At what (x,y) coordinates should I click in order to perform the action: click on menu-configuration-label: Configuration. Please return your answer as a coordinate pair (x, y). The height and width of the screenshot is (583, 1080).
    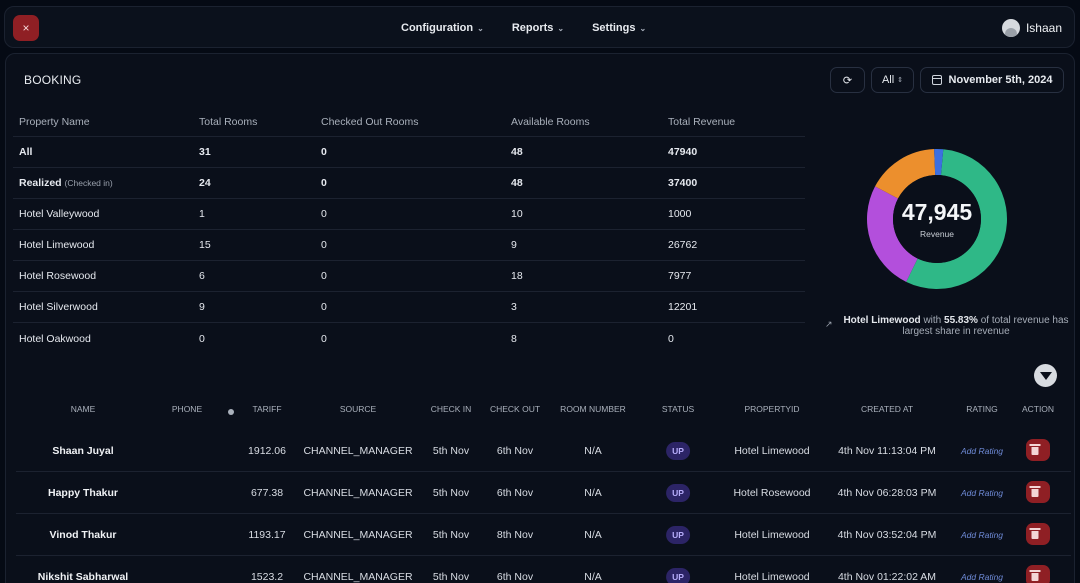
    Looking at the image, I should click on (437, 28).